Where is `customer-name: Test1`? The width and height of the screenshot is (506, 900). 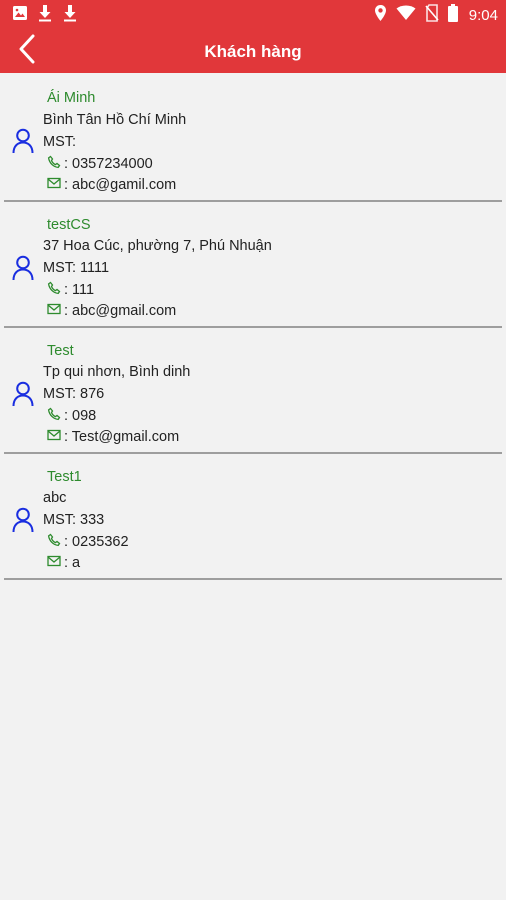 customer-name: Test1 is located at coordinates (64, 477).